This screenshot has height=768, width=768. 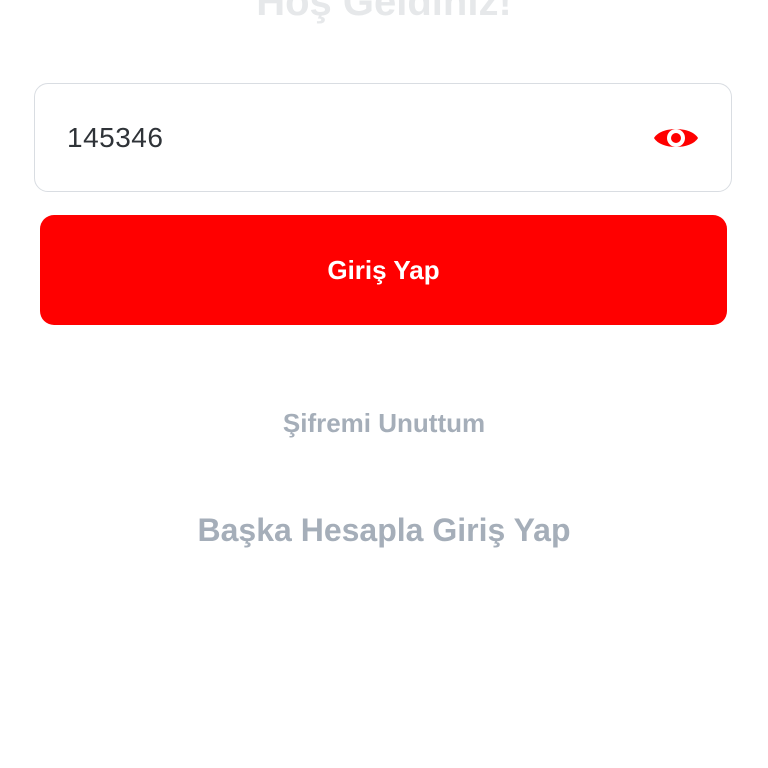 I want to click on password-input, so click(x=347, y=138).